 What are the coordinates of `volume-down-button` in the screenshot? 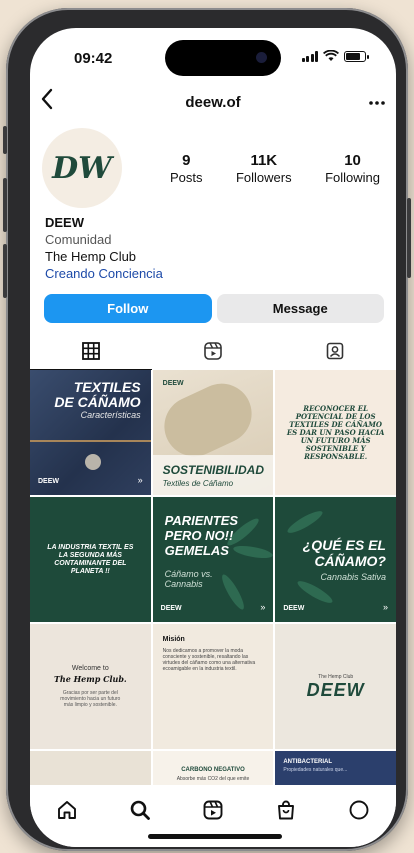 It's located at (5, 271).